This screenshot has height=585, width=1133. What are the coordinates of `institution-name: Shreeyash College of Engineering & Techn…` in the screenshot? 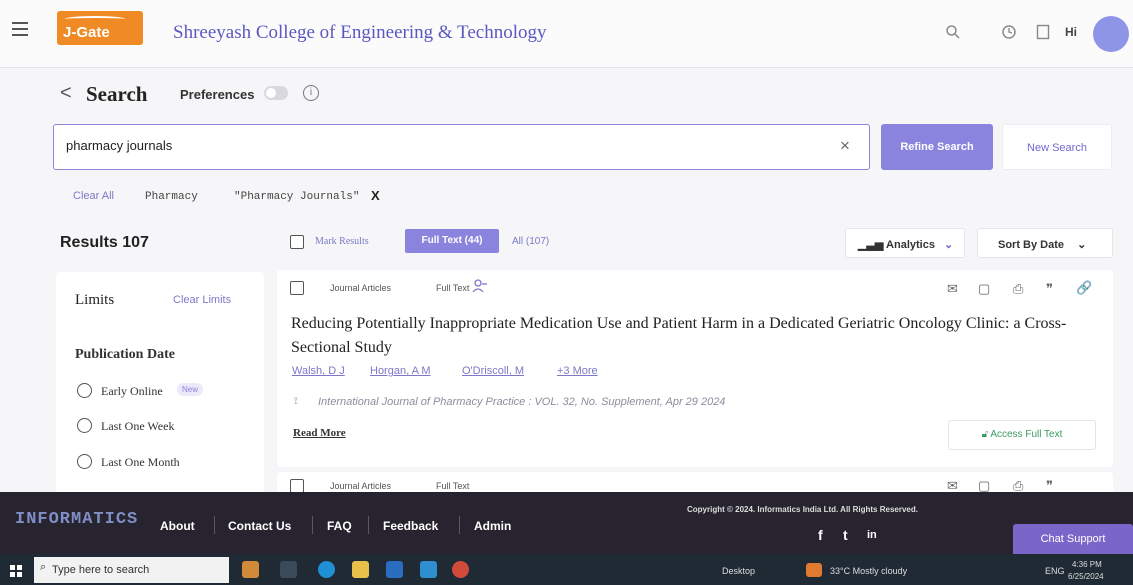 It's located at (360, 32).